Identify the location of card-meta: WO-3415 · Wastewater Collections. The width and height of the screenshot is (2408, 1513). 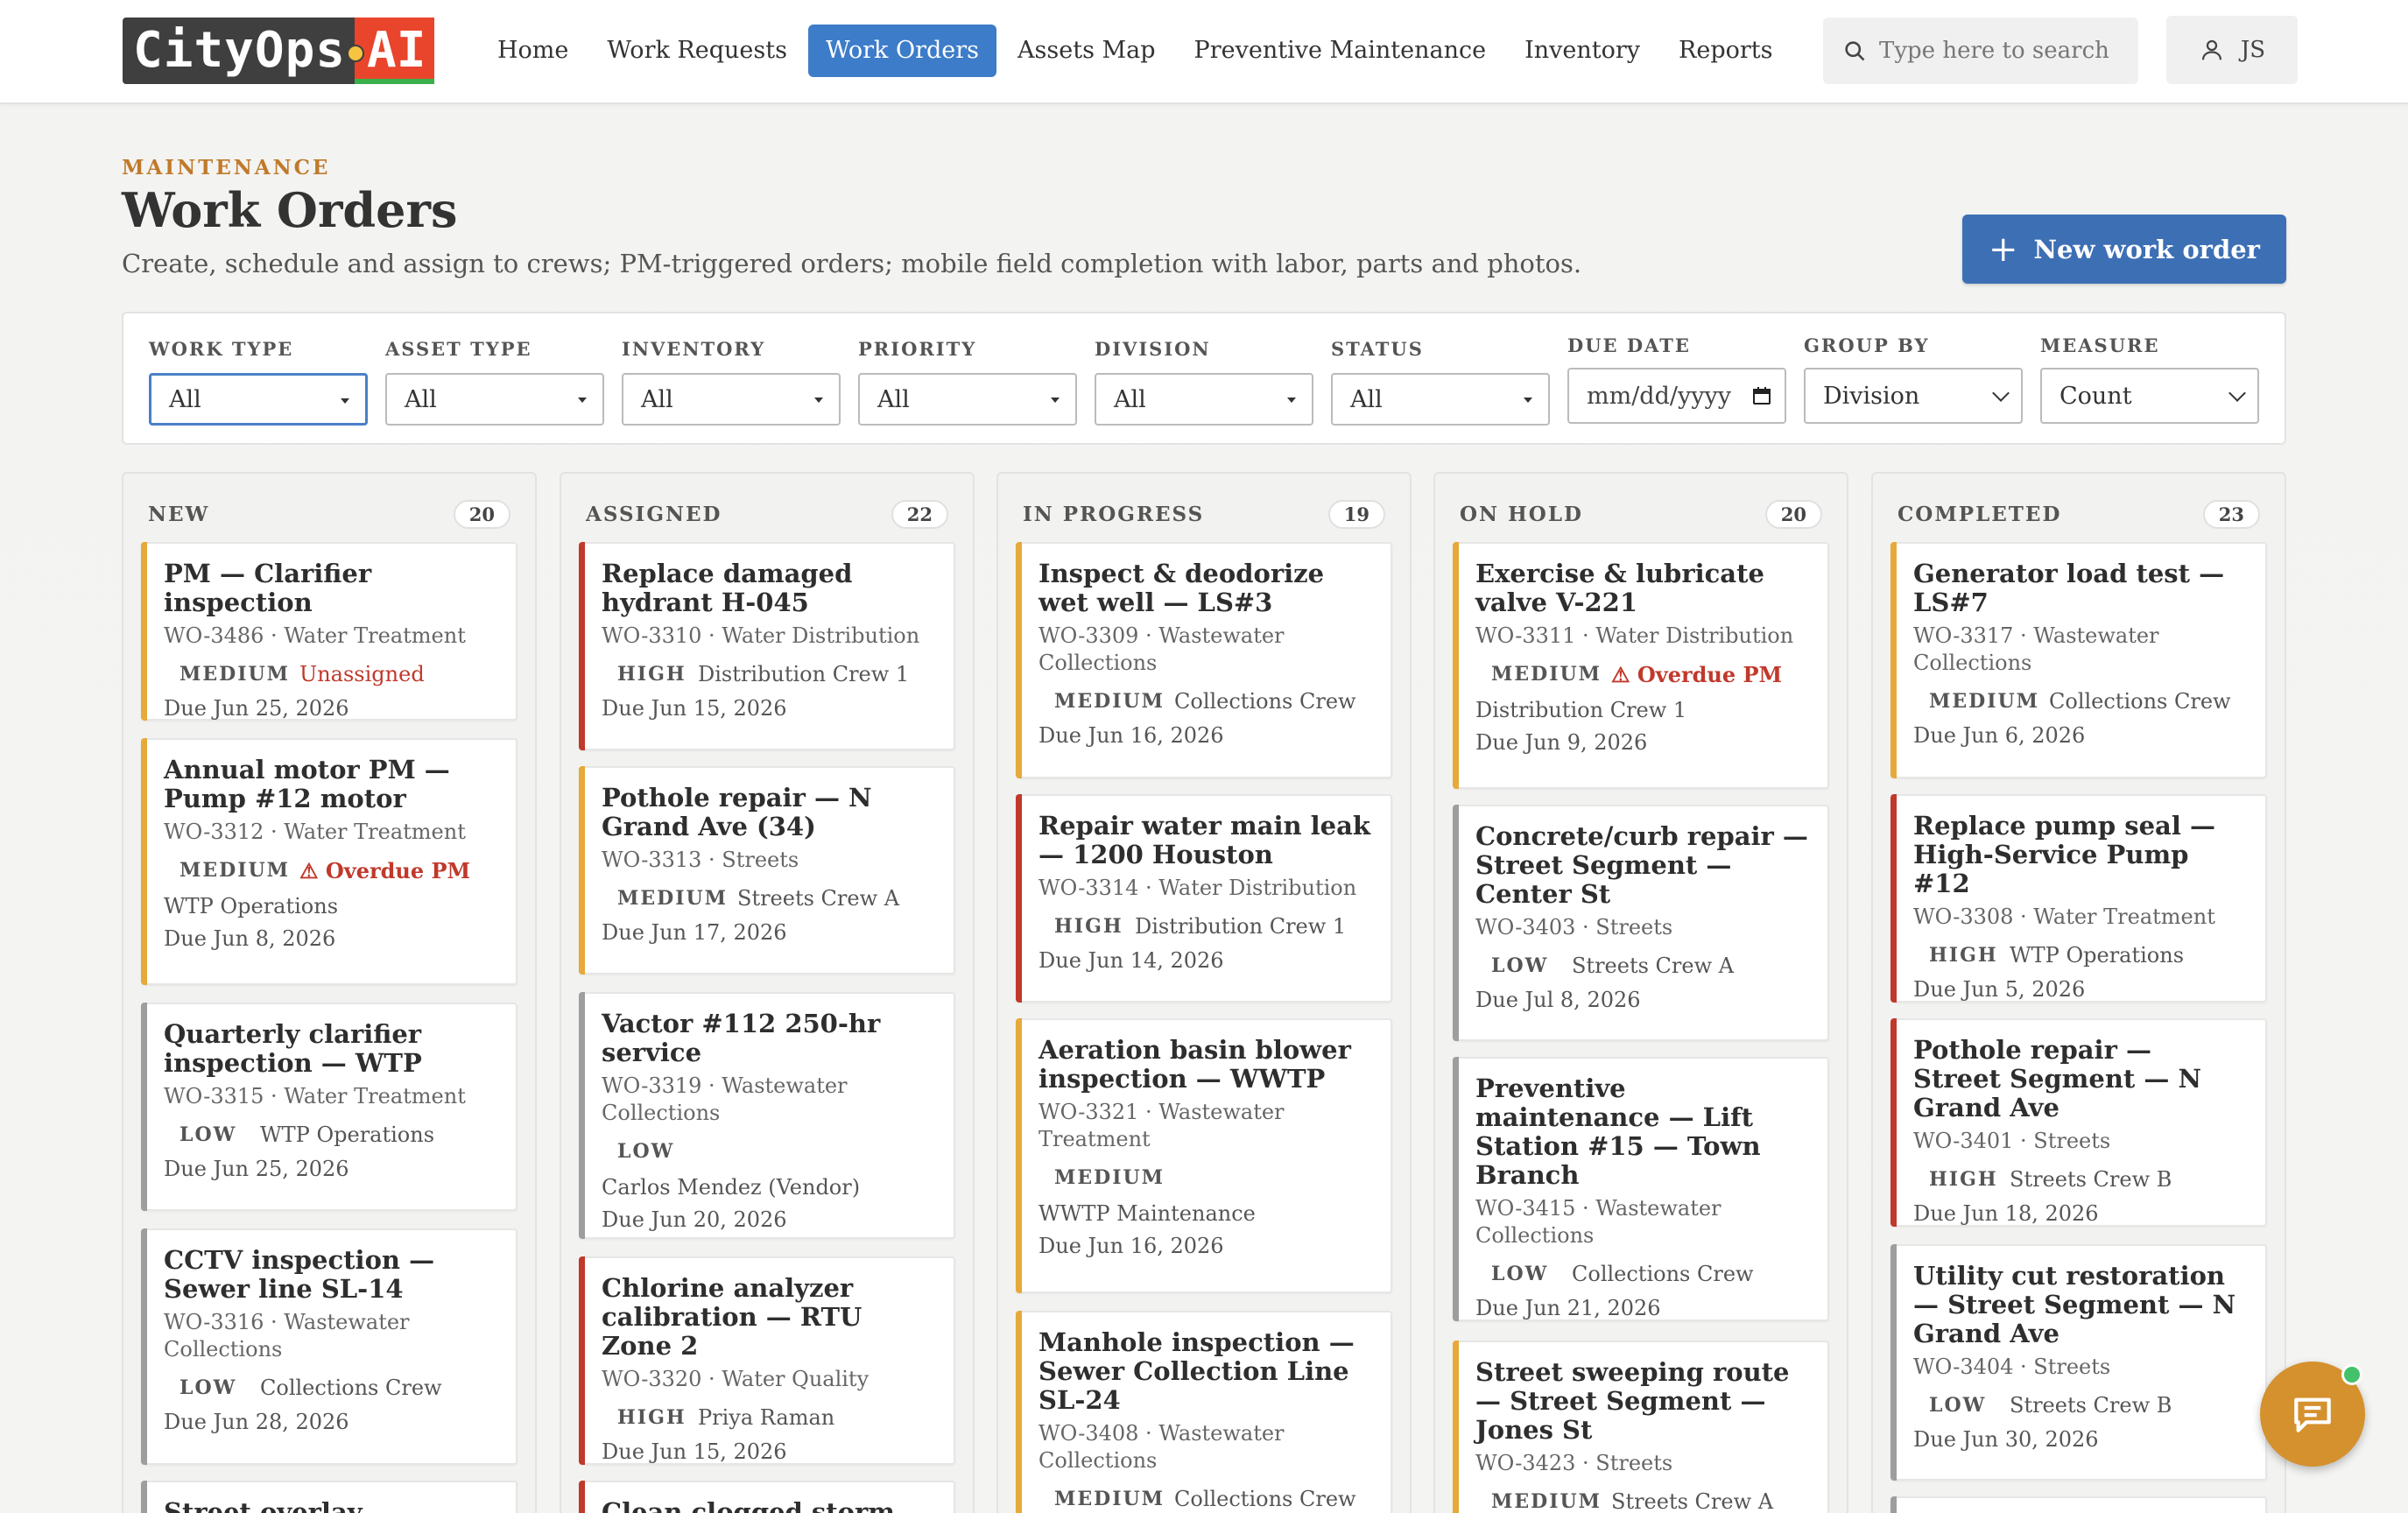
(1598, 1222).